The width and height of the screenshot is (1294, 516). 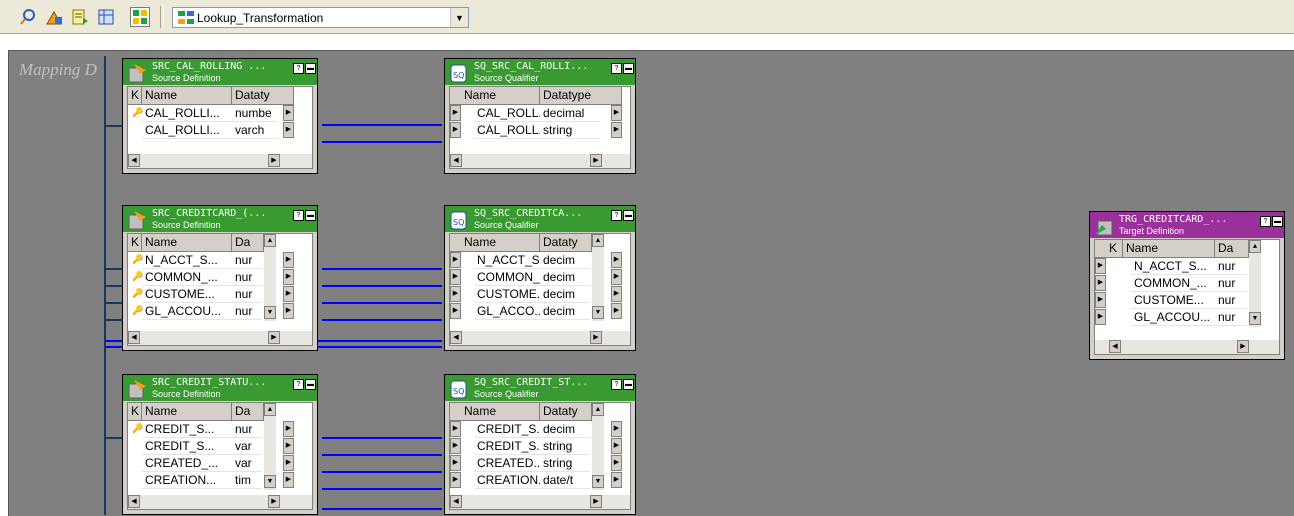 What do you see at coordinates (248, 412) in the screenshot?
I see `column-header-datatype: Da` at bounding box center [248, 412].